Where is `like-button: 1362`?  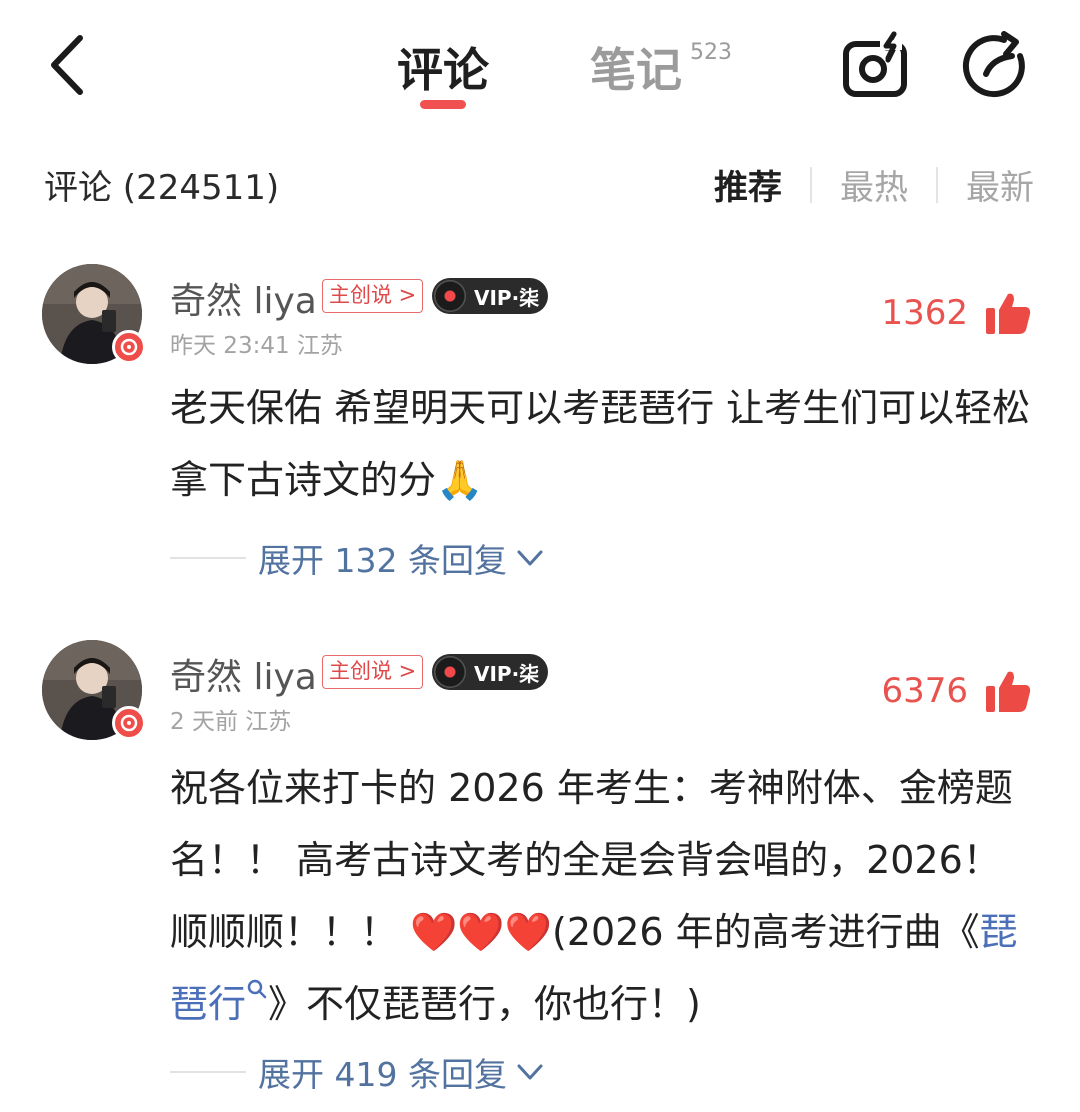
like-button: 1362 is located at coordinates (956, 313).